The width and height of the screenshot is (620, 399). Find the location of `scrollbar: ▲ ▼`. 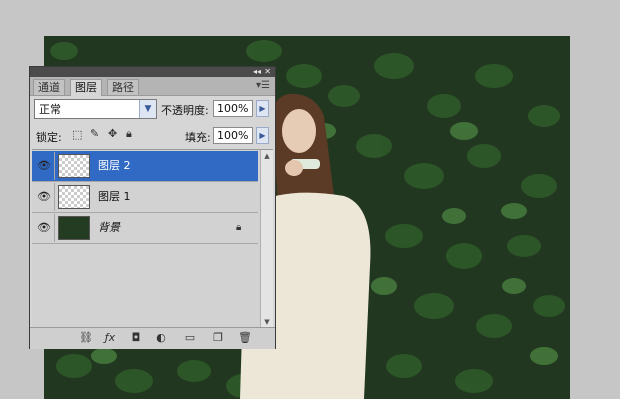

scrollbar: ▲ ▼ is located at coordinates (266, 239).